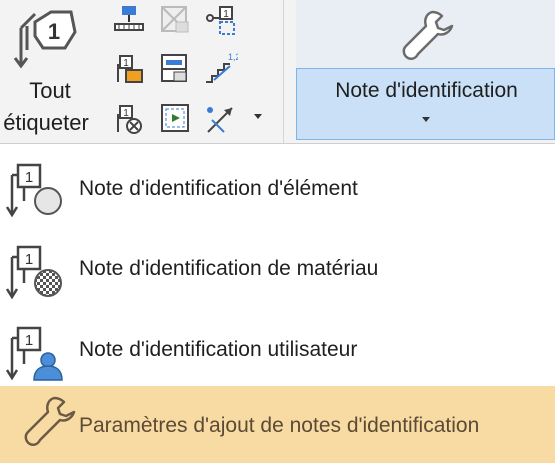  What do you see at coordinates (425, 104) in the screenshot?
I see `keynote-dropdown-button: Note d'identification` at bounding box center [425, 104].